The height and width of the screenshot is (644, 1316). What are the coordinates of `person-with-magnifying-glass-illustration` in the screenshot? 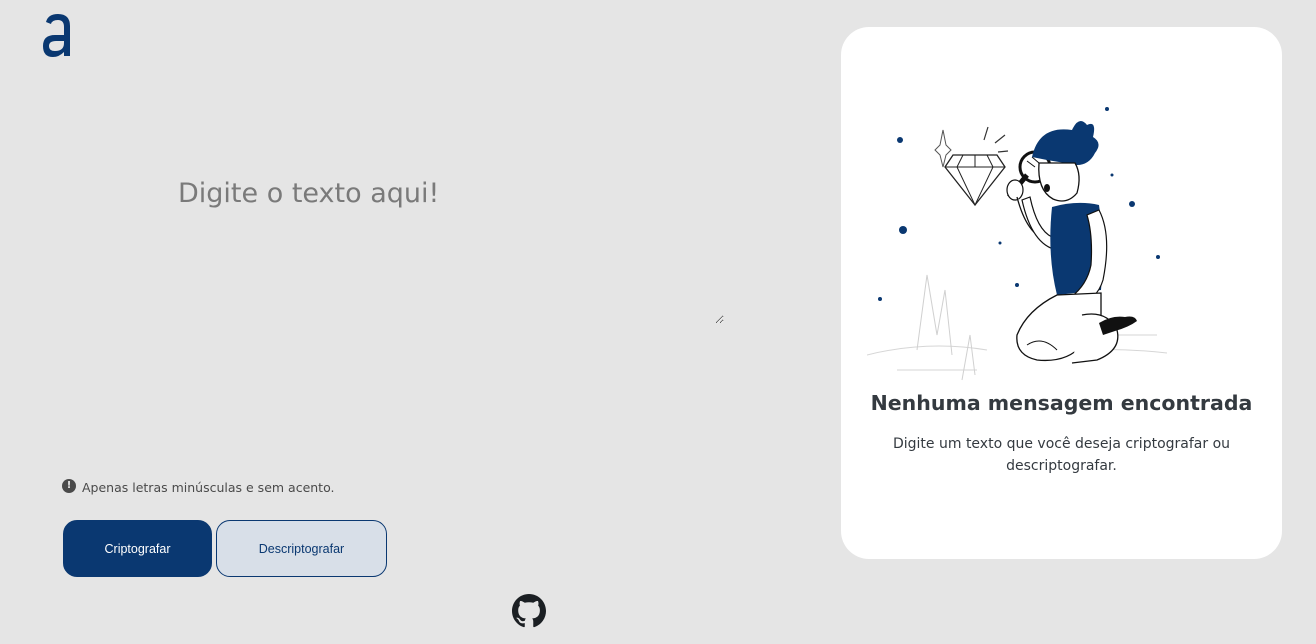 It's located at (1017, 244).